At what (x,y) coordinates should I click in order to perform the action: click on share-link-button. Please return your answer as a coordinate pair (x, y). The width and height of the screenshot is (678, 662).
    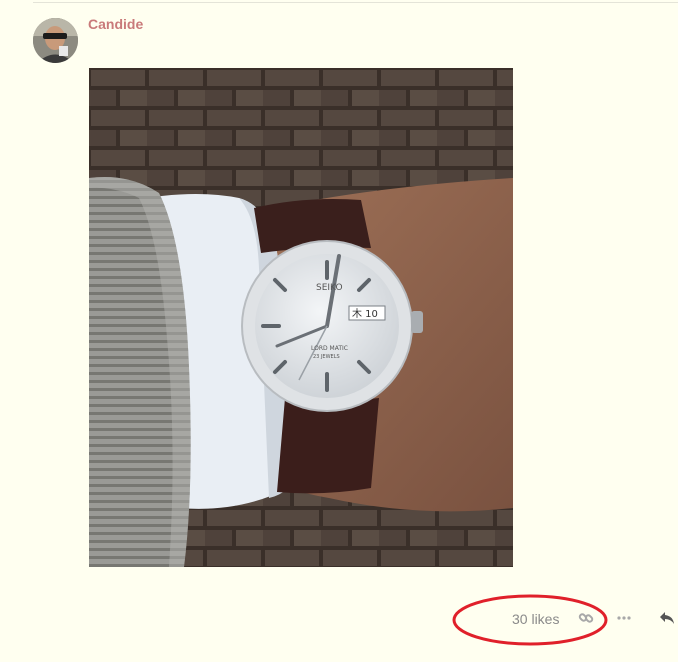
    Looking at the image, I should click on (586, 618).